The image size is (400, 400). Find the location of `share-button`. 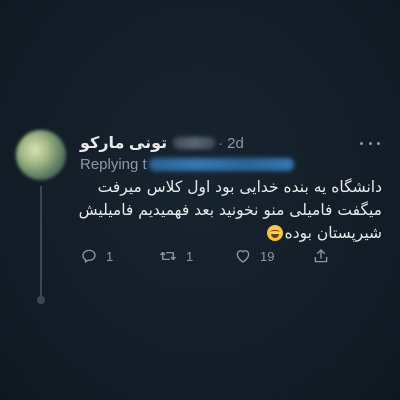

share-button is located at coordinates (321, 256).